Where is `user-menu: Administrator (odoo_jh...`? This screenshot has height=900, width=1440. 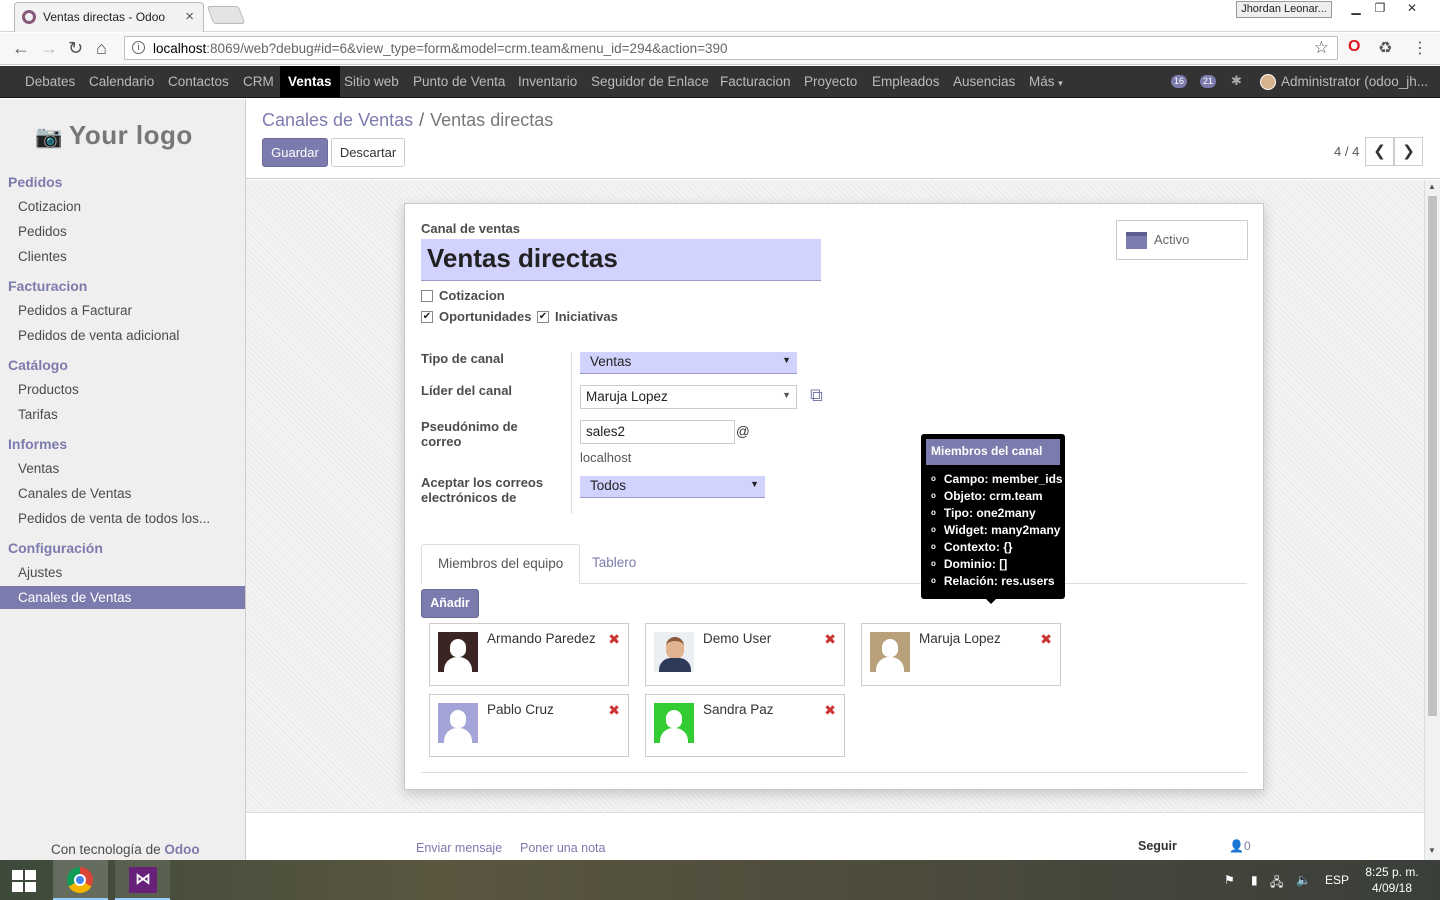
user-menu: Administrator (odoo_jh... is located at coordinates (1344, 81).